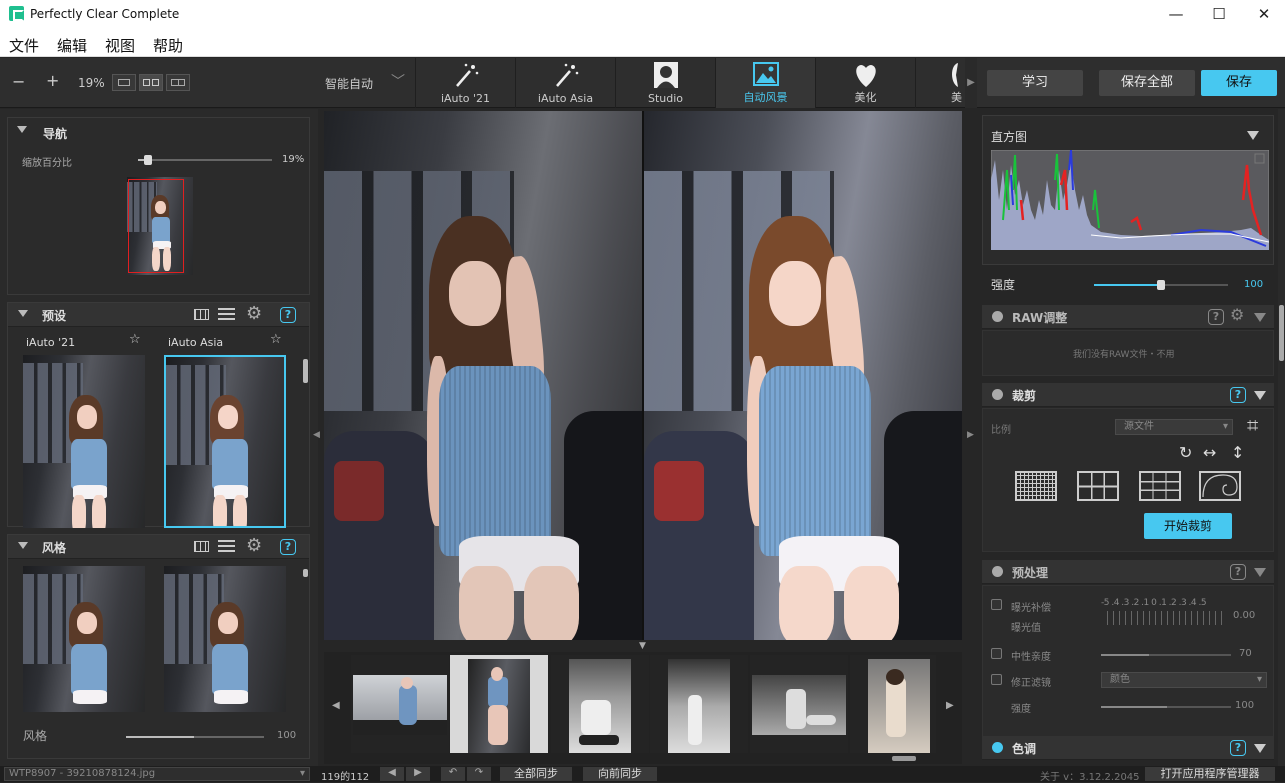 The height and width of the screenshot is (783, 1285). What do you see at coordinates (349, 83) in the screenshot?
I see `smart-auto-label: 智能自动` at bounding box center [349, 83].